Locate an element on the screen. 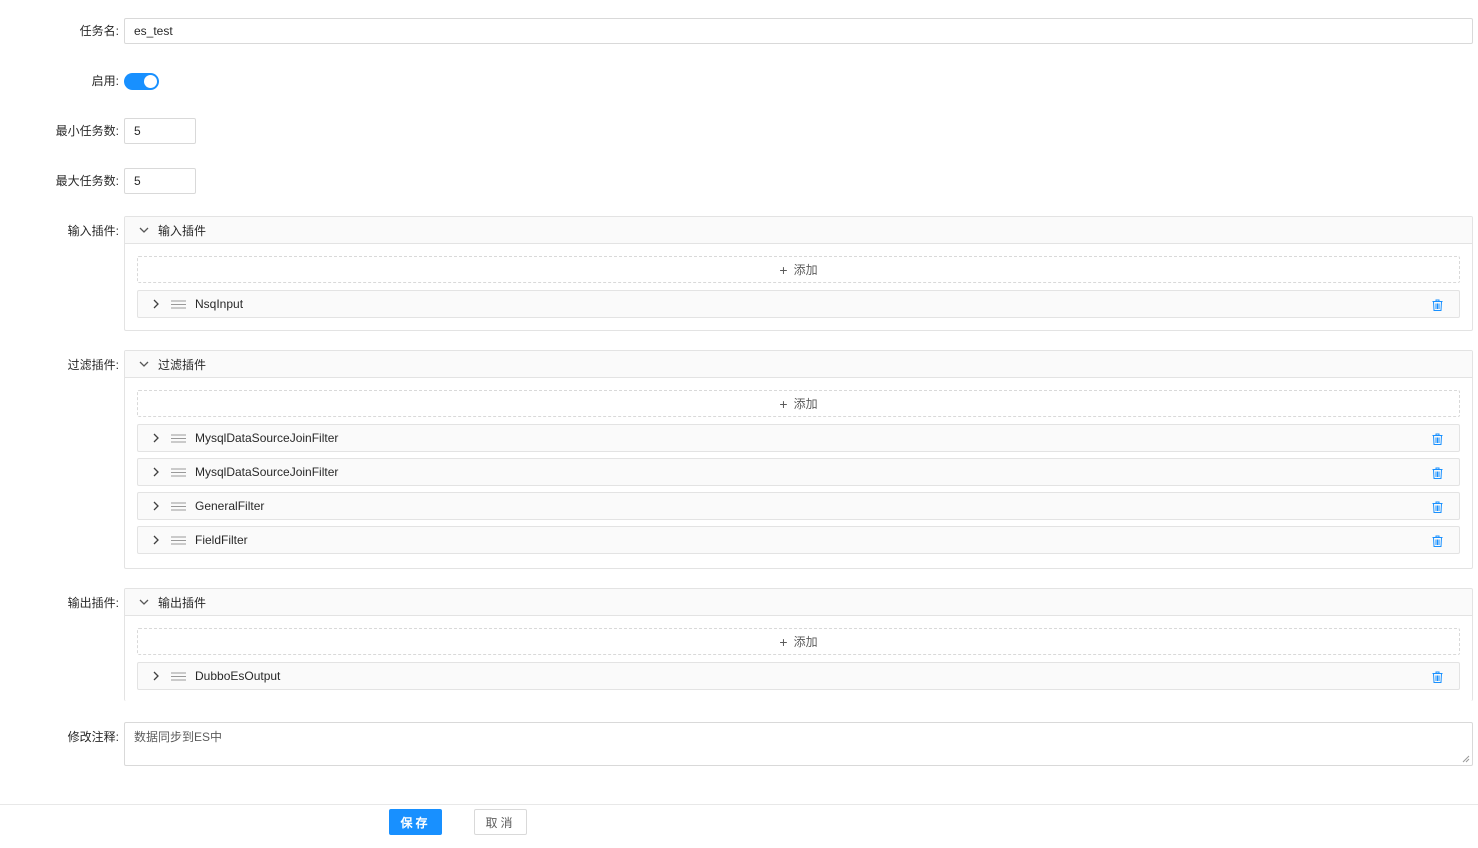 This screenshot has width=1478, height=848. output-plugins-panel-header: 输出插件 is located at coordinates (798, 602).